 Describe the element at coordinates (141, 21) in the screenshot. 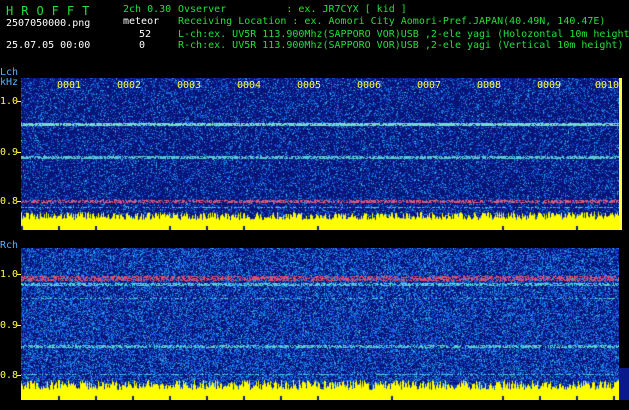

I see `meteor-label: meteor` at that location.